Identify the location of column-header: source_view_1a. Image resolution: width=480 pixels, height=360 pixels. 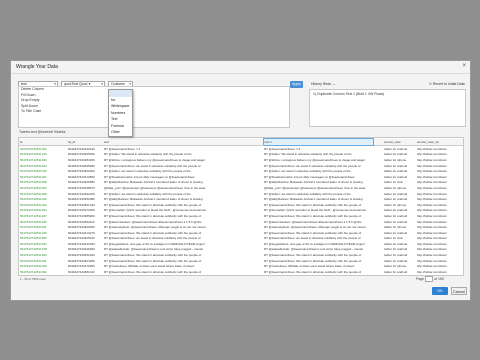
(439, 142).